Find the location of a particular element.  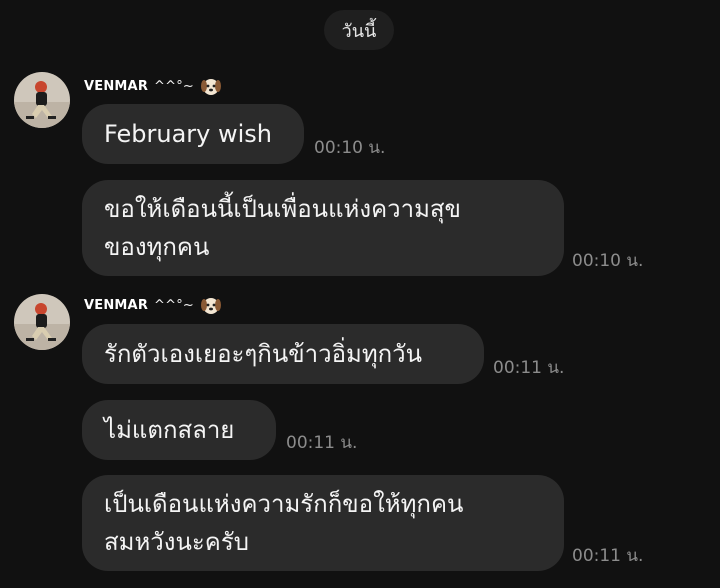

message-bubble: February wish is located at coordinates (193, 134).